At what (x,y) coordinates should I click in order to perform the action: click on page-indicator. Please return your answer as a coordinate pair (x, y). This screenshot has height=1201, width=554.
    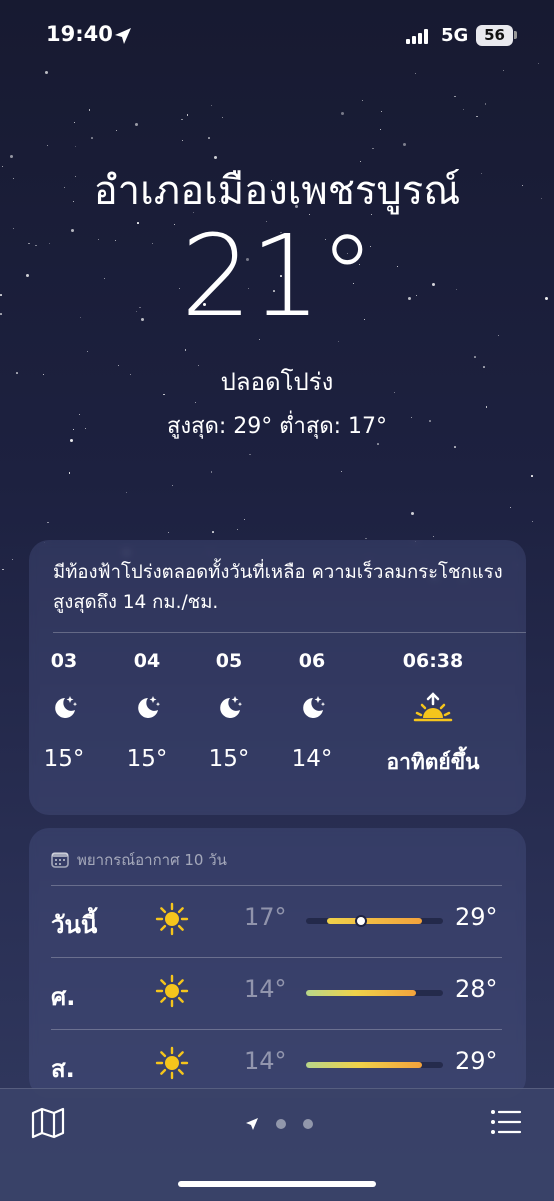
    Looking at the image, I should click on (279, 1122).